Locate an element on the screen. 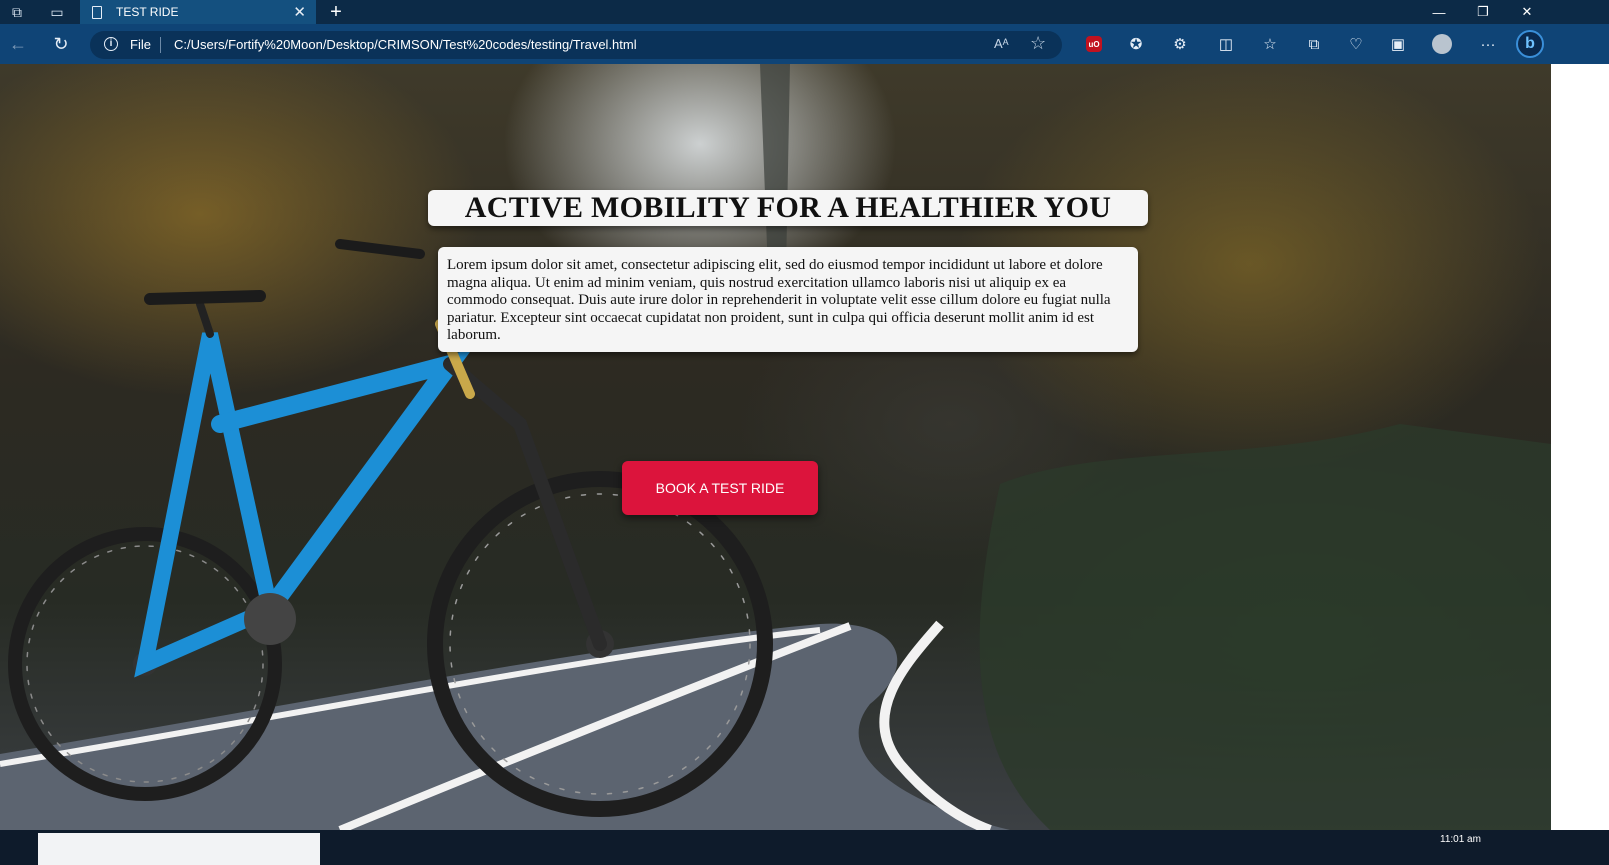 The image size is (1609, 865). collections-icon: ⧉ is located at coordinates (1314, 44).